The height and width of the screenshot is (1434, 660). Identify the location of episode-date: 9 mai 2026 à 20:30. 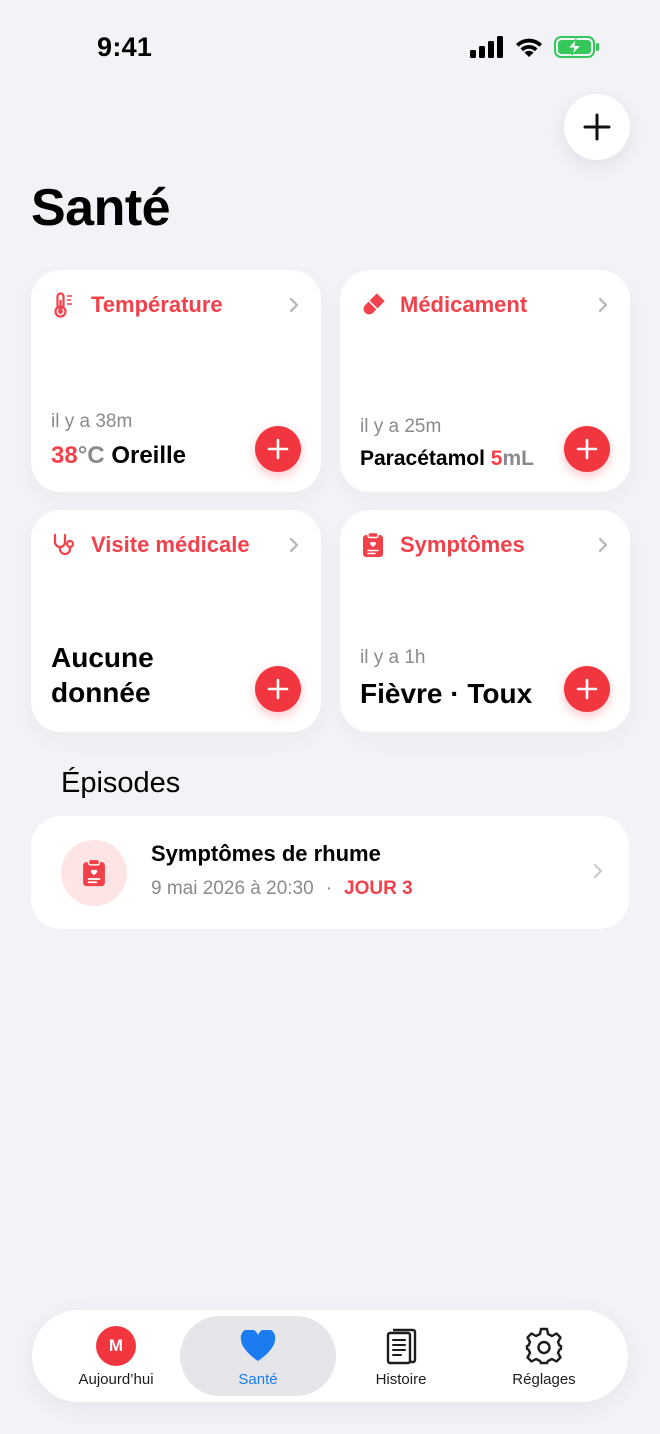
(232, 888).